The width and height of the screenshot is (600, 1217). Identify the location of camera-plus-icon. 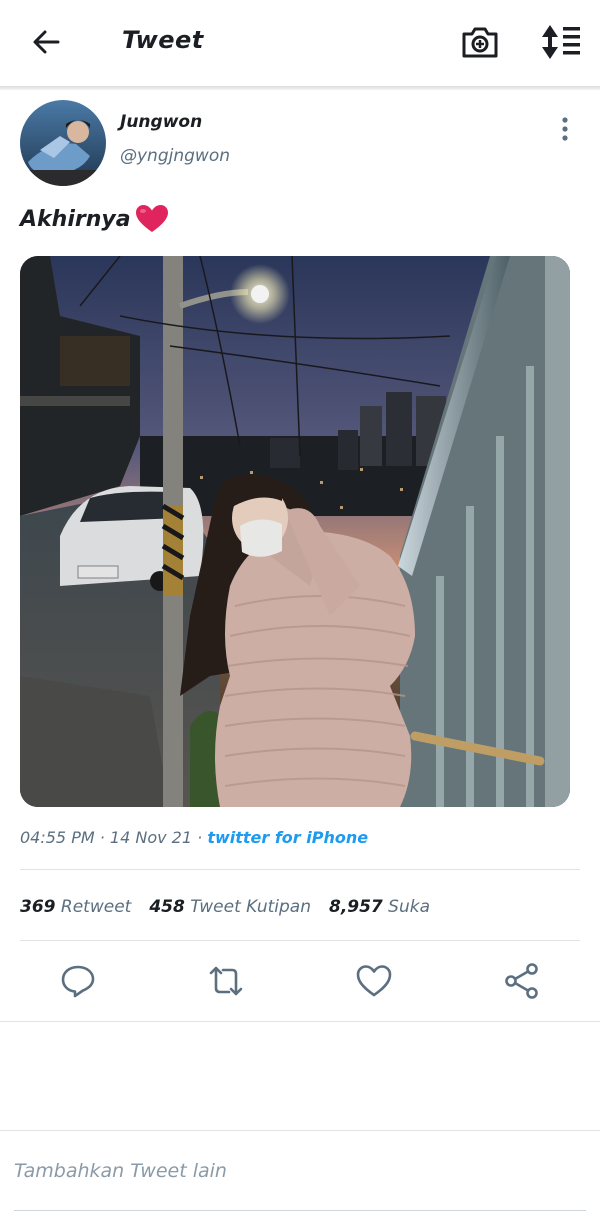
(480, 42).